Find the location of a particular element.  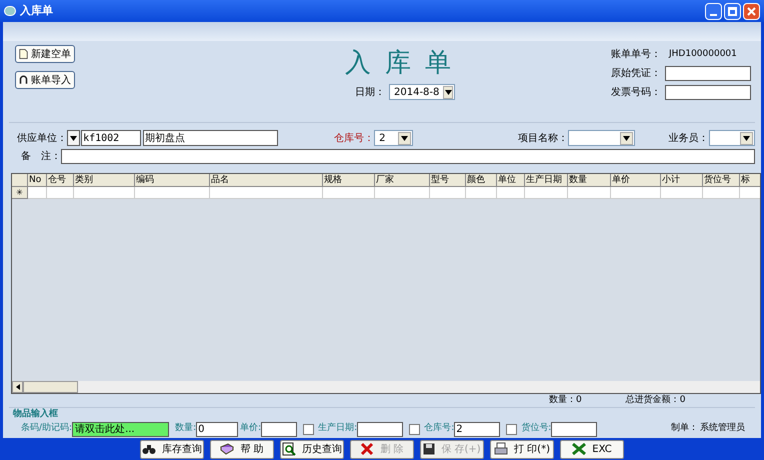

salesman-dropdown is located at coordinates (731, 138).